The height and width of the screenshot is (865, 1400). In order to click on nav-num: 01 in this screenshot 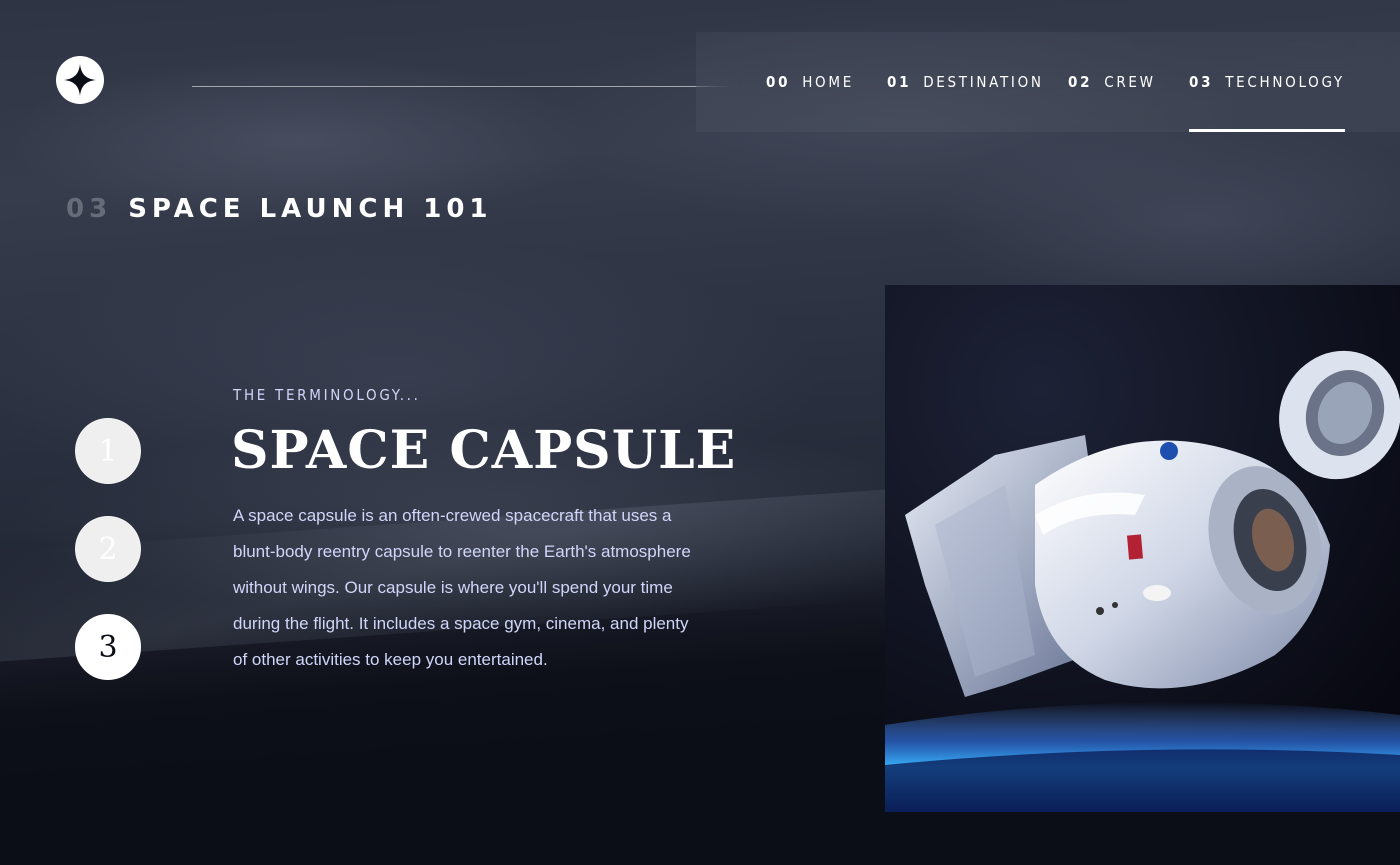, I will do `click(899, 82)`.